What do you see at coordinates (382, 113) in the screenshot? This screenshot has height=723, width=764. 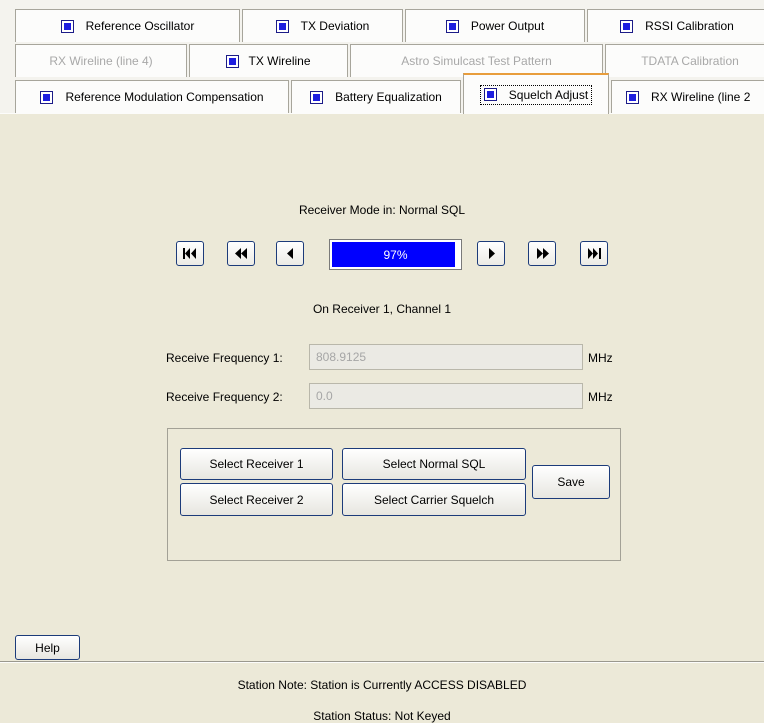 I see `tab-content-divider` at bounding box center [382, 113].